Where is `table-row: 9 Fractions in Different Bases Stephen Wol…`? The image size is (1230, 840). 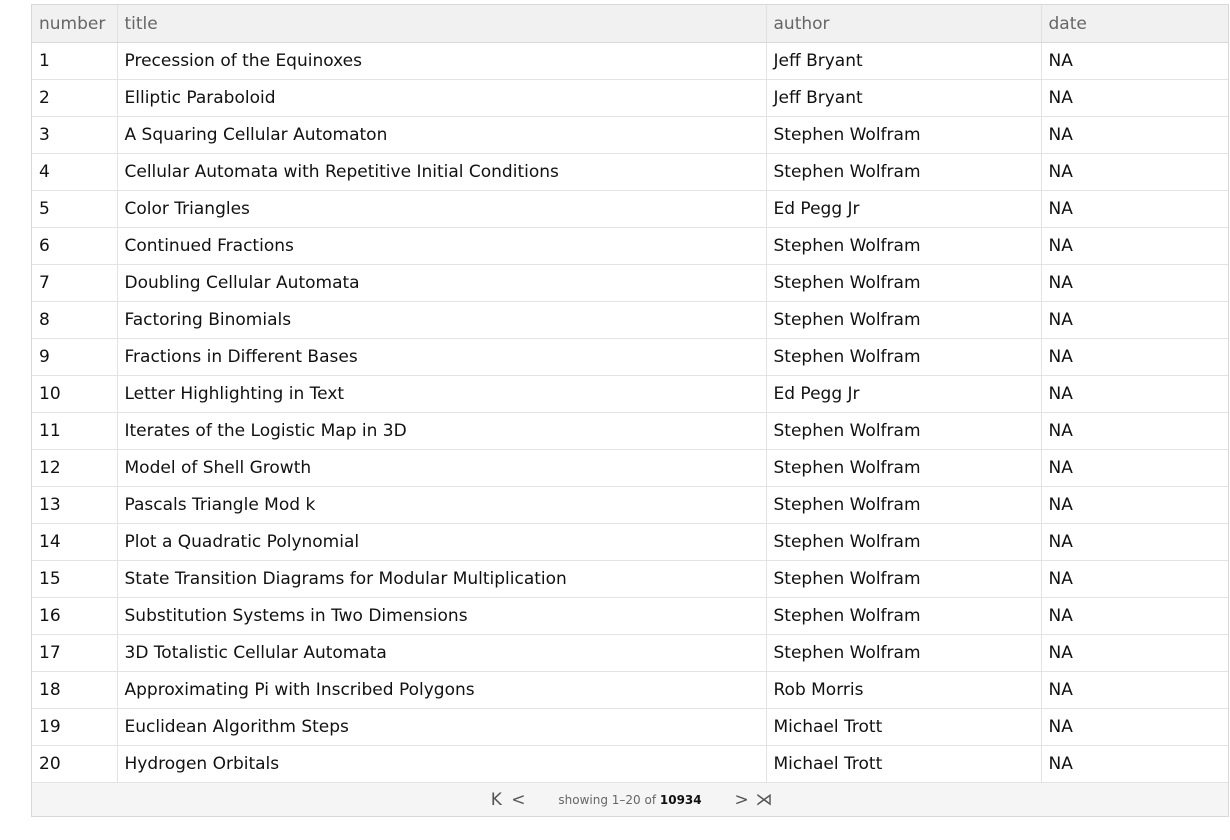
table-row: 9 Fractions in Different Bases Stephen Wol… is located at coordinates (630, 357).